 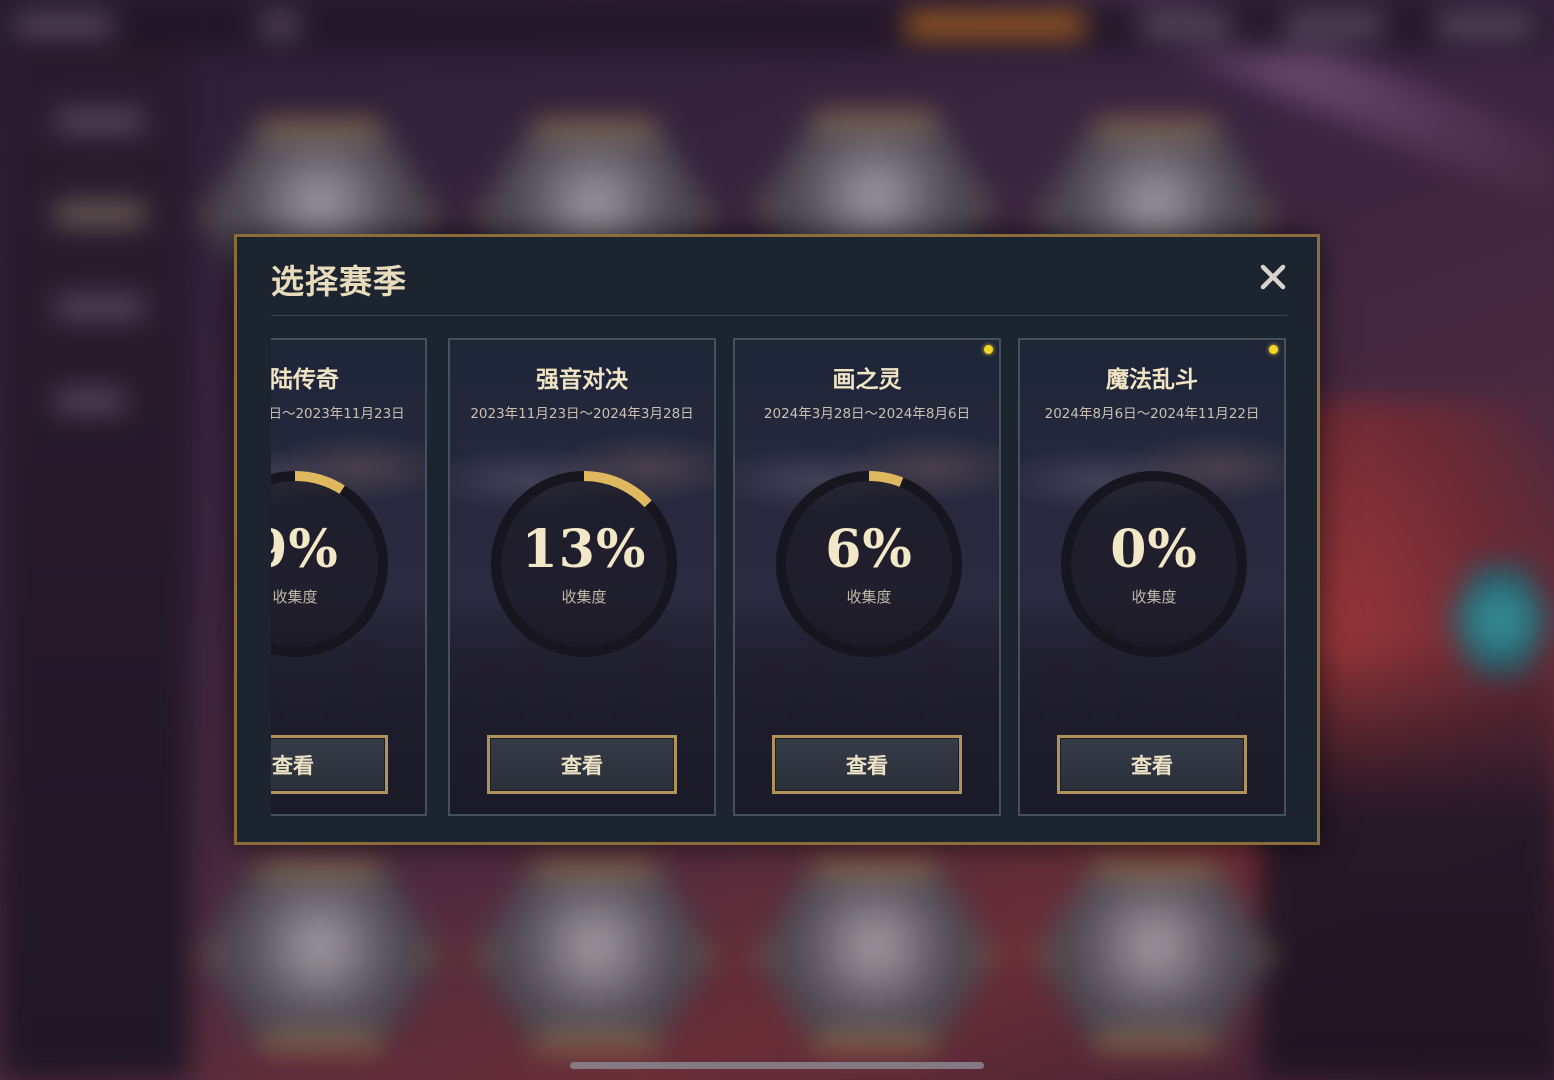 I want to click on season-dates: 2023年11月23日～2024年3月28日, so click(x=582, y=414).